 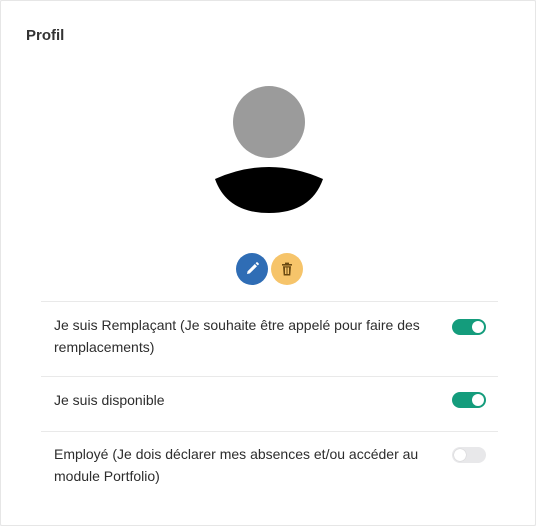 I want to click on edit-avatar-button, so click(x=252, y=269).